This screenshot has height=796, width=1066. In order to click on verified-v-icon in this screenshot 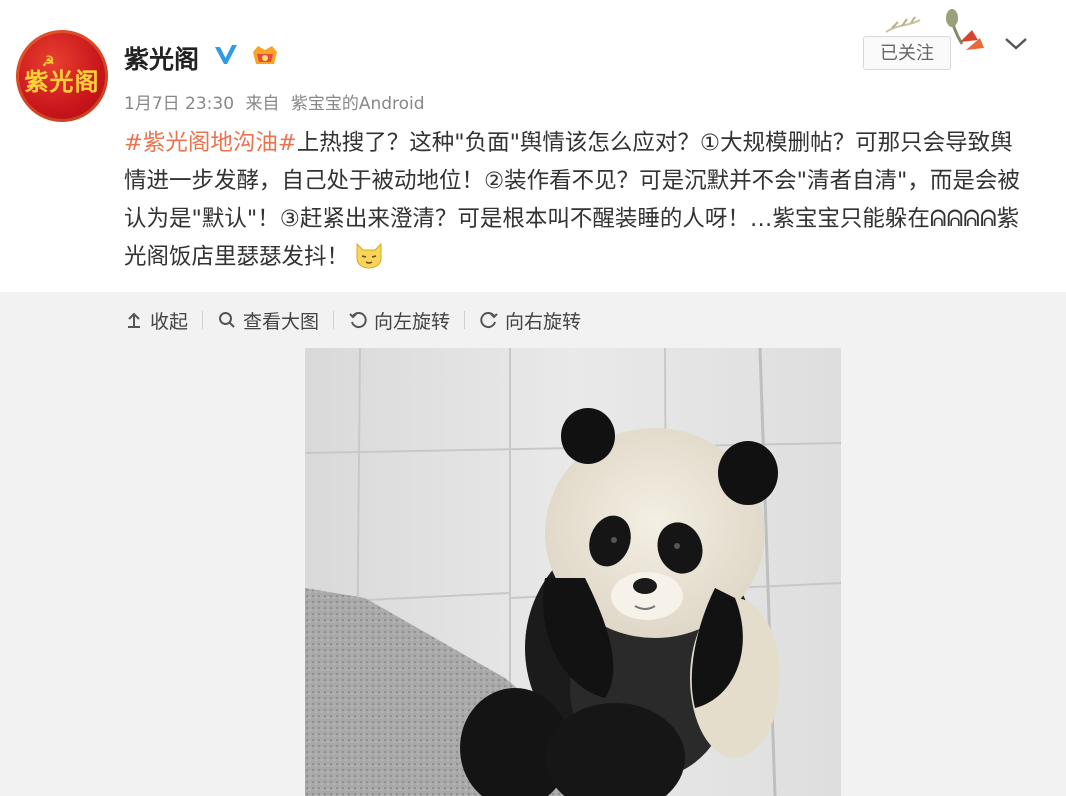, I will do `click(226, 55)`.